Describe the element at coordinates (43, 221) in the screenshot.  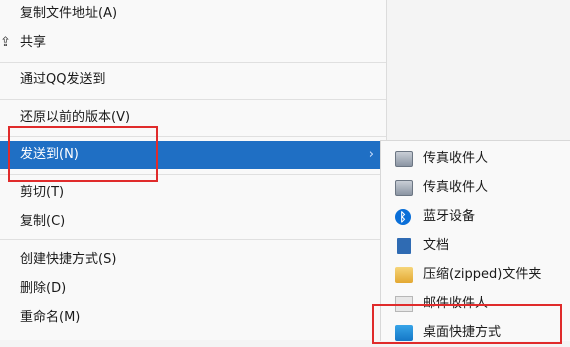
I see `menu-item-label: 复制(C)` at that location.